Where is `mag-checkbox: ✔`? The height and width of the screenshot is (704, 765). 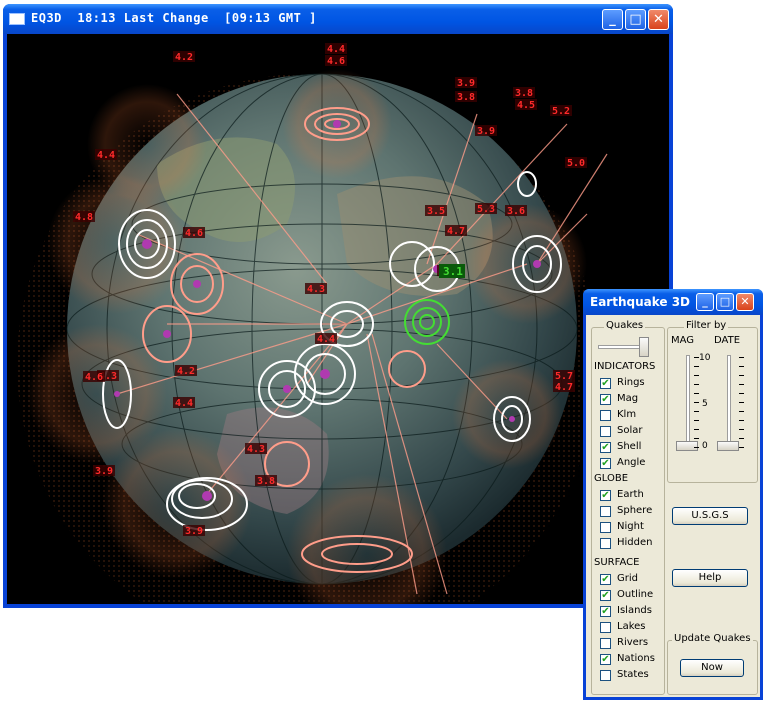 mag-checkbox: ✔ is located at coordinates (605, 399).